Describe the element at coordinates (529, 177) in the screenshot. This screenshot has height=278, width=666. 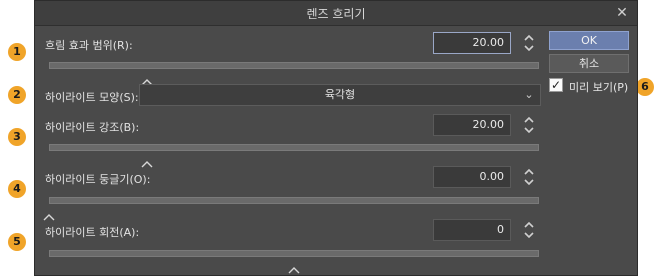
I see `highlight-roundness-spinner-icon` at that location.